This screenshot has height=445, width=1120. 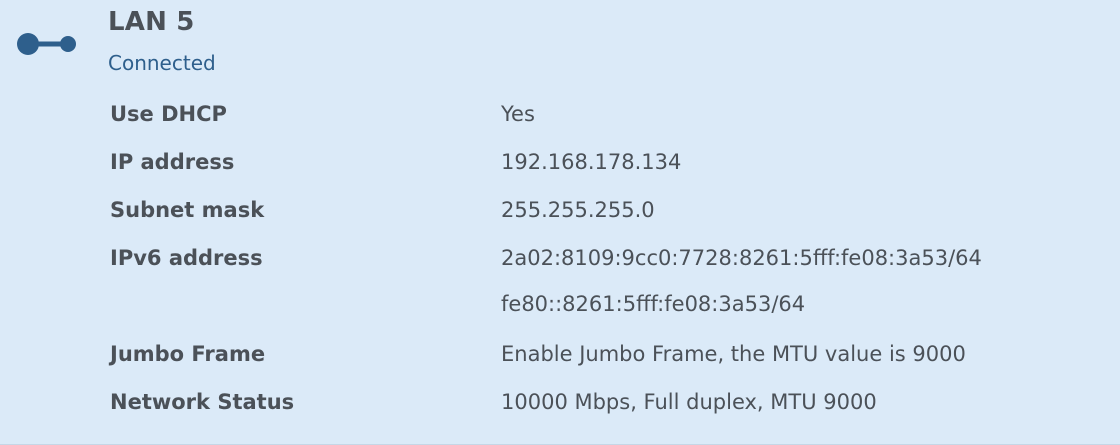 What do you see at coordinates (187, 210) in the screenshot?
I see `subnet-mask-label: Subnet mask` at bounding box center [187, 210].